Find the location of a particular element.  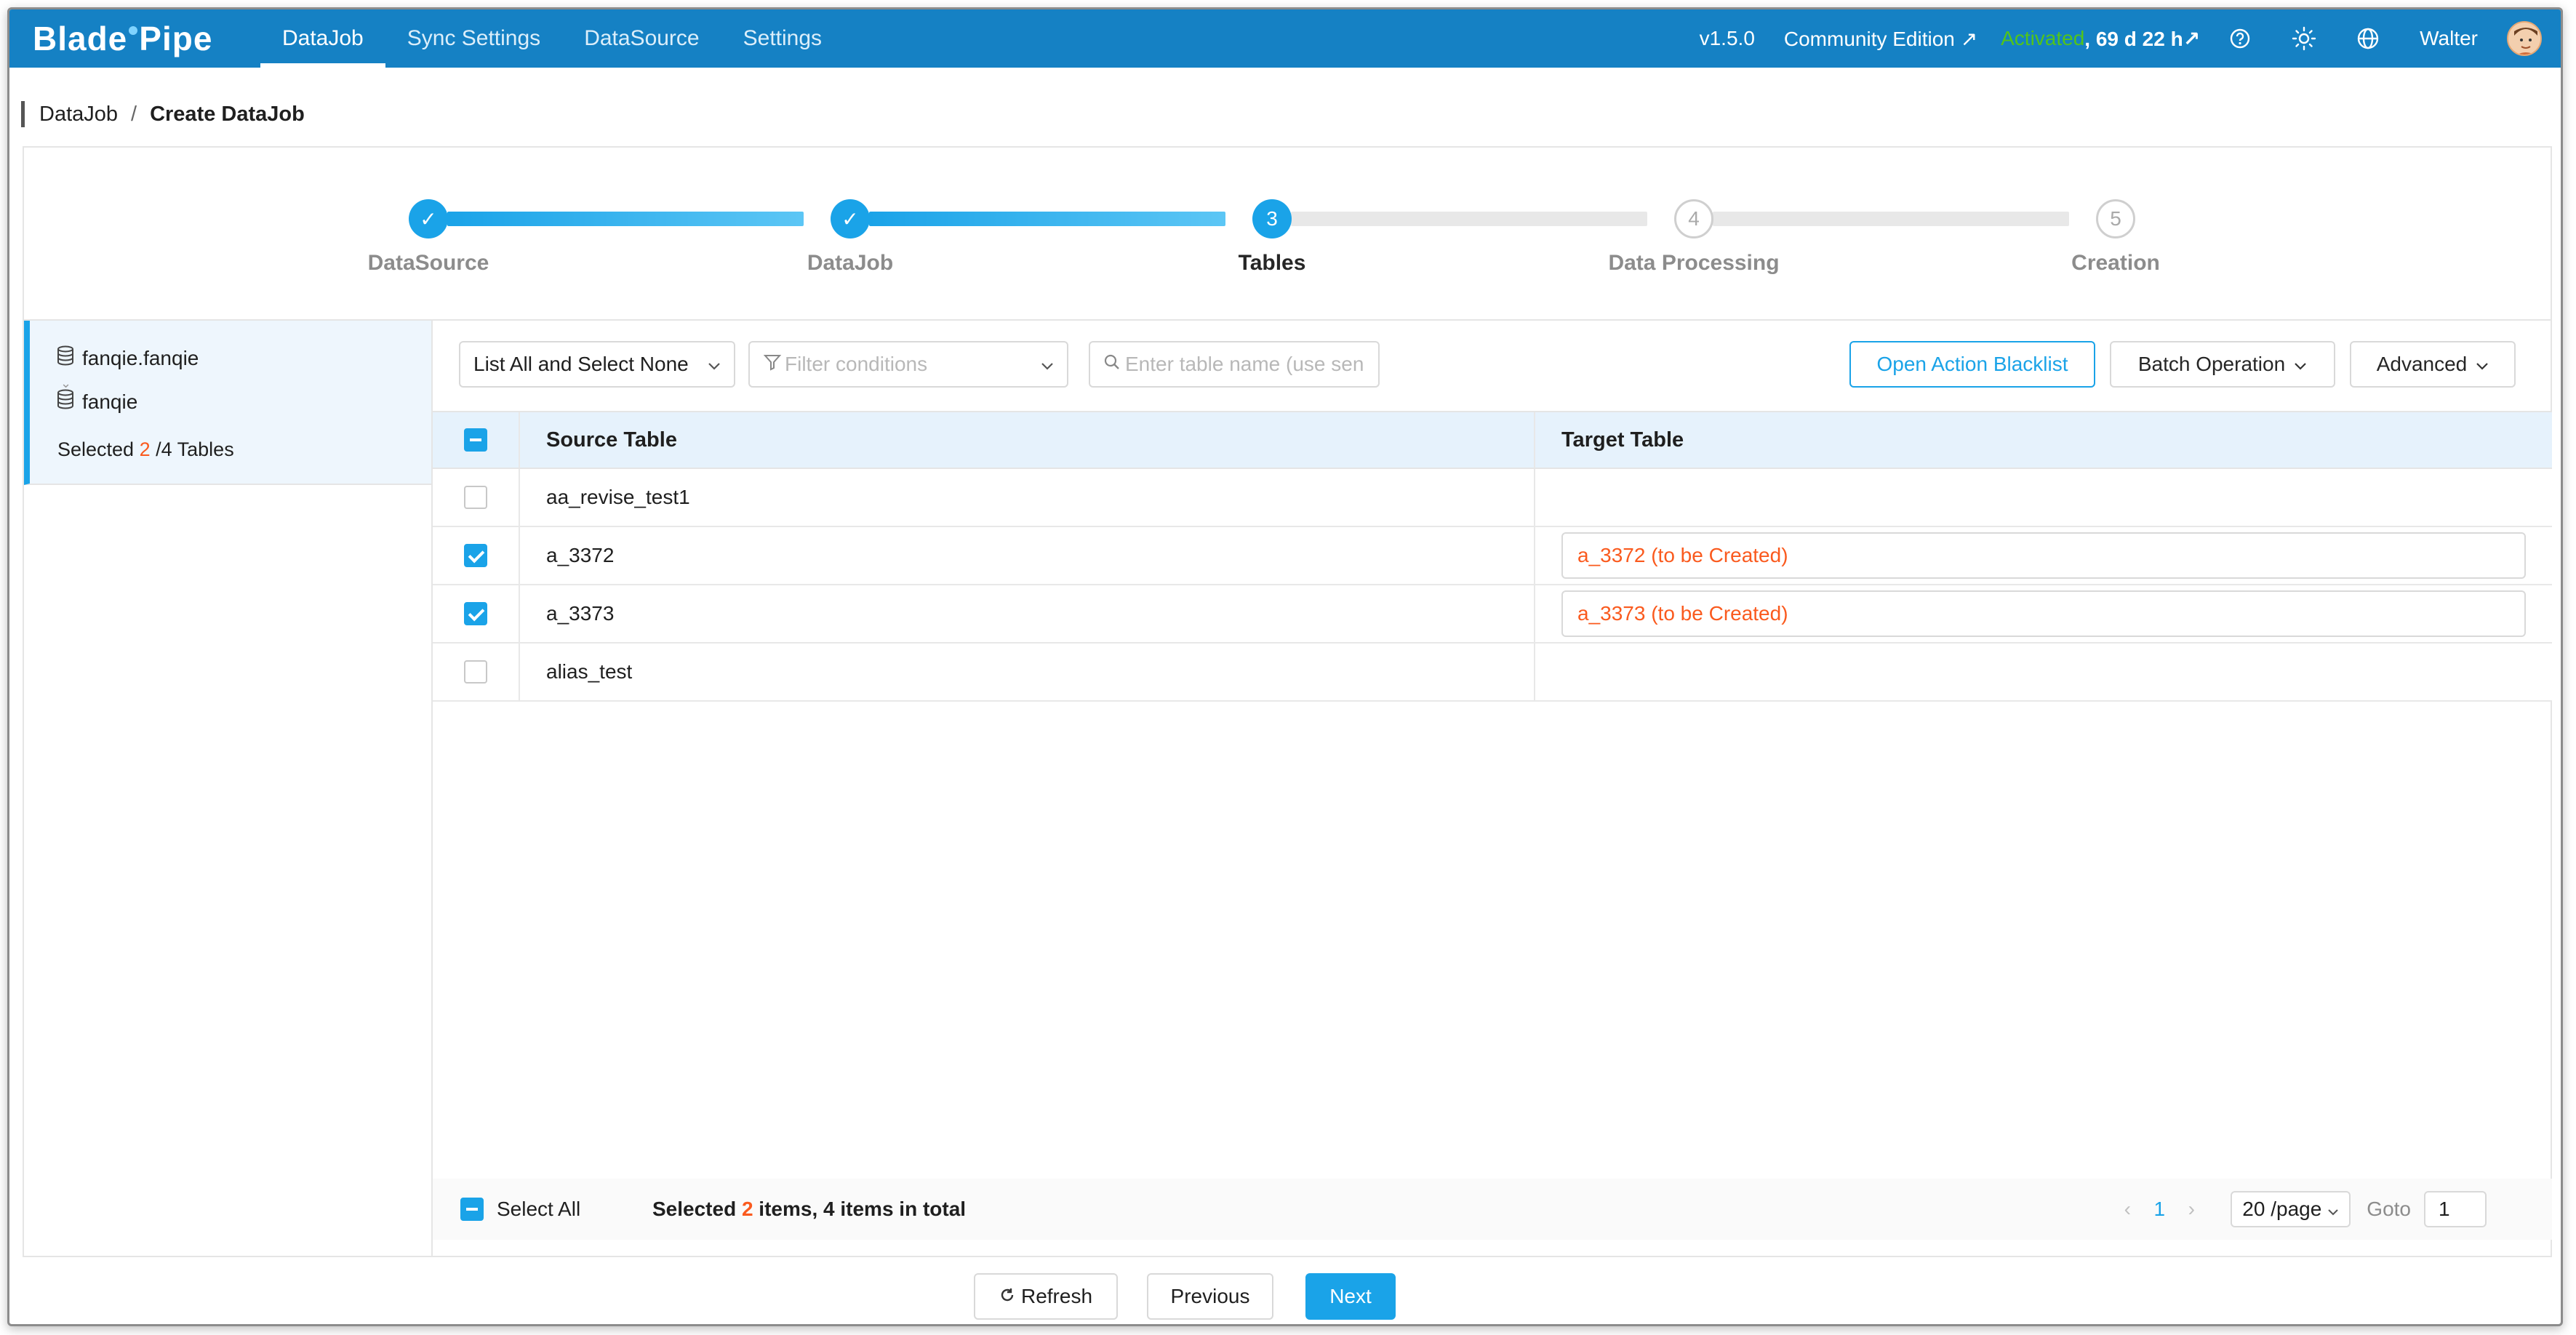

breadcrumb: DataJob / Create DataJob is located at coordinates (163, 114).